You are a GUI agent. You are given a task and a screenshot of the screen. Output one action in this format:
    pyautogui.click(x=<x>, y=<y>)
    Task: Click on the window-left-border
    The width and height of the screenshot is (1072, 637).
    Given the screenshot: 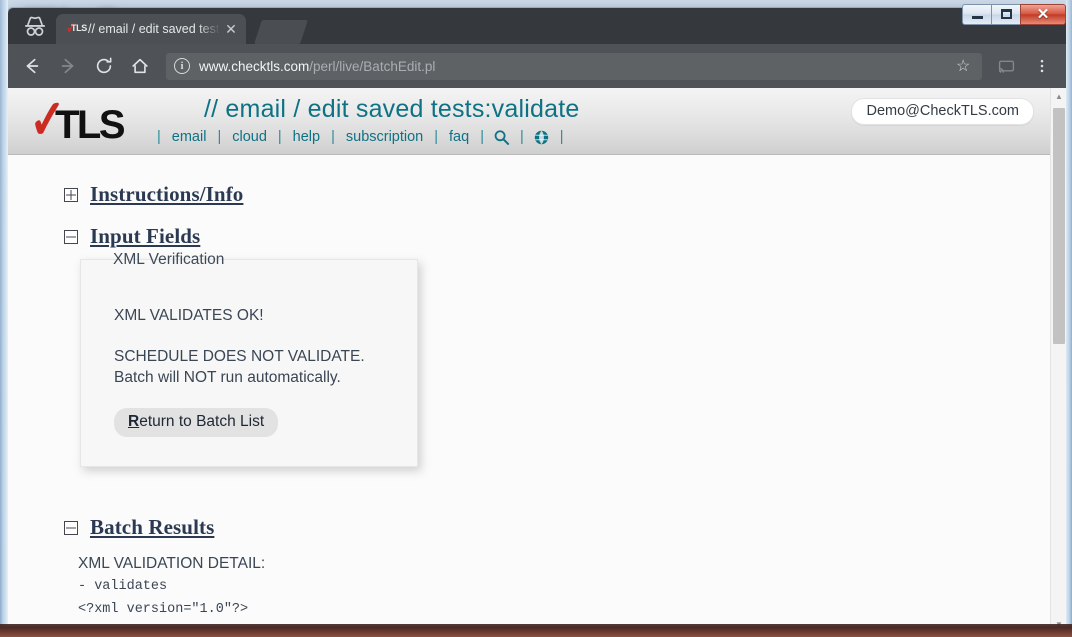 What is the action you would take?
    pyautogui.click(x=4, y=318)
    